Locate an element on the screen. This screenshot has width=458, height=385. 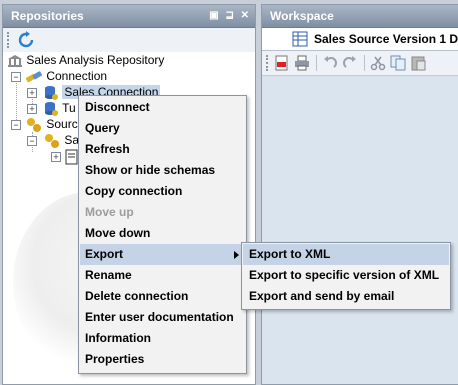
expander-connection: − is located at coordinates (16, 77).